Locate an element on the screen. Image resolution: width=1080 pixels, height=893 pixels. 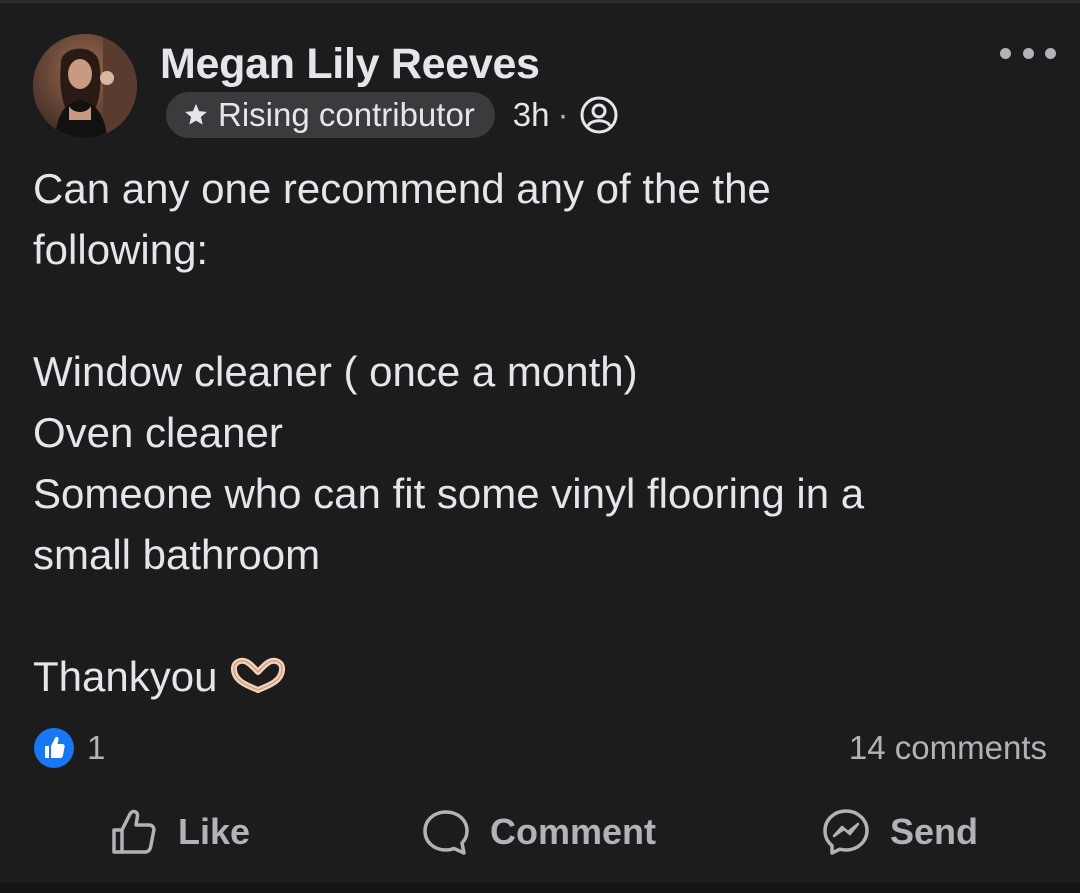
star-icon is located at coordinates (196, 114).